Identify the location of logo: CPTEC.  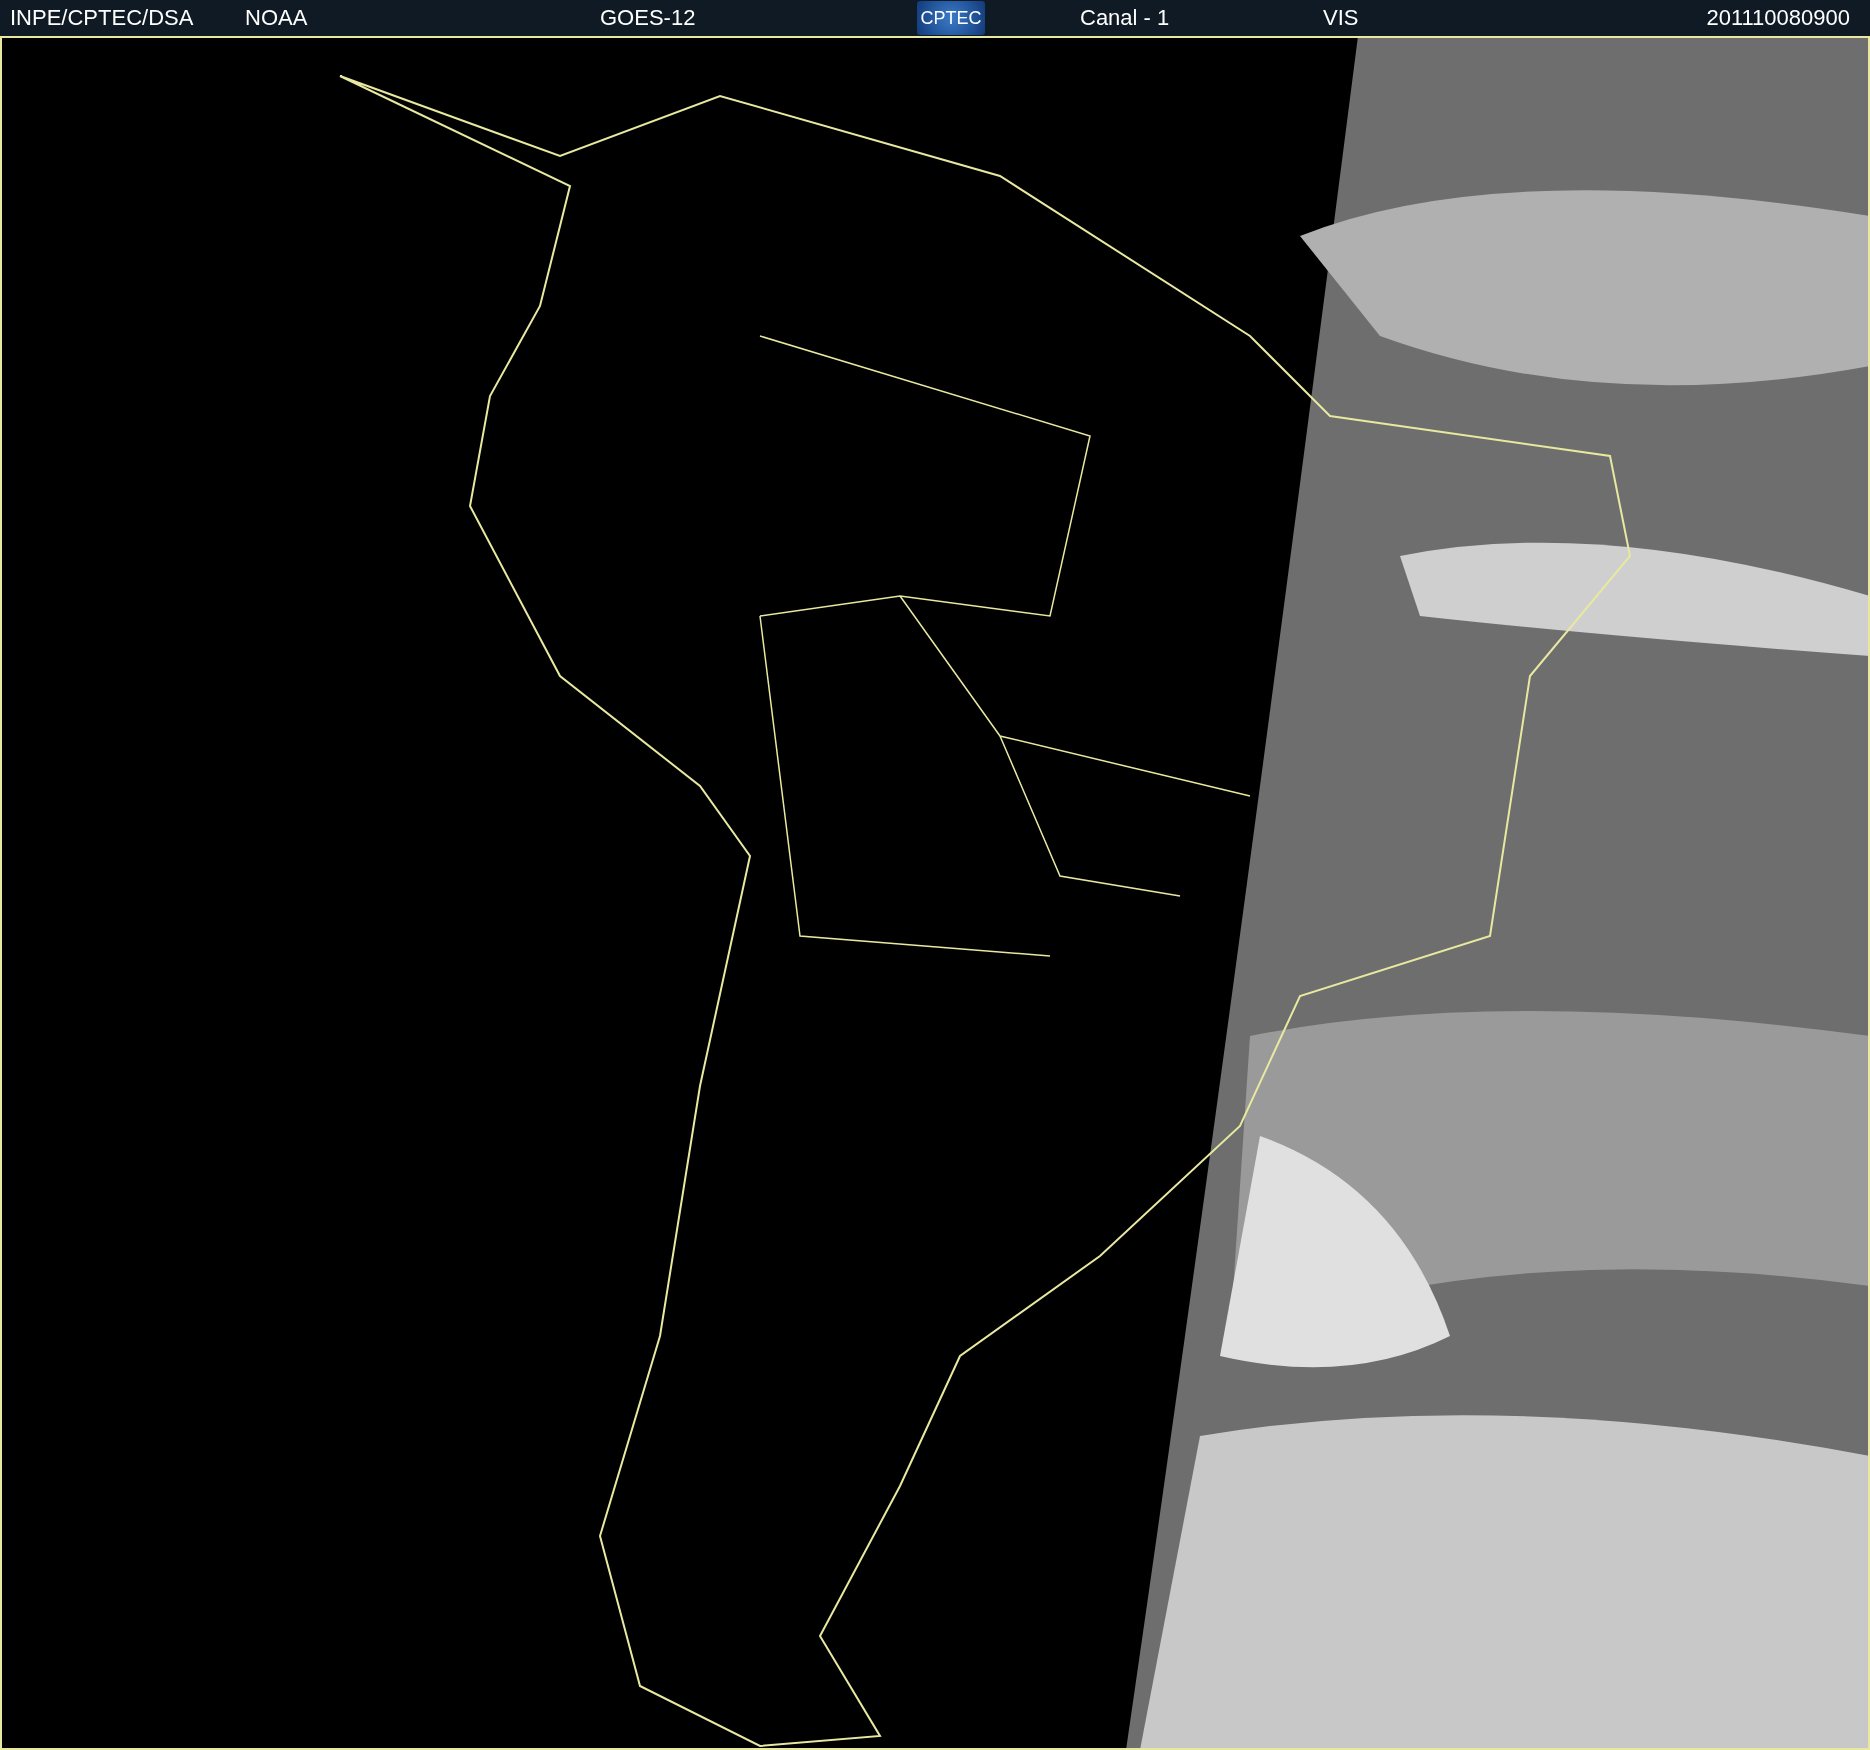
(951, 18).